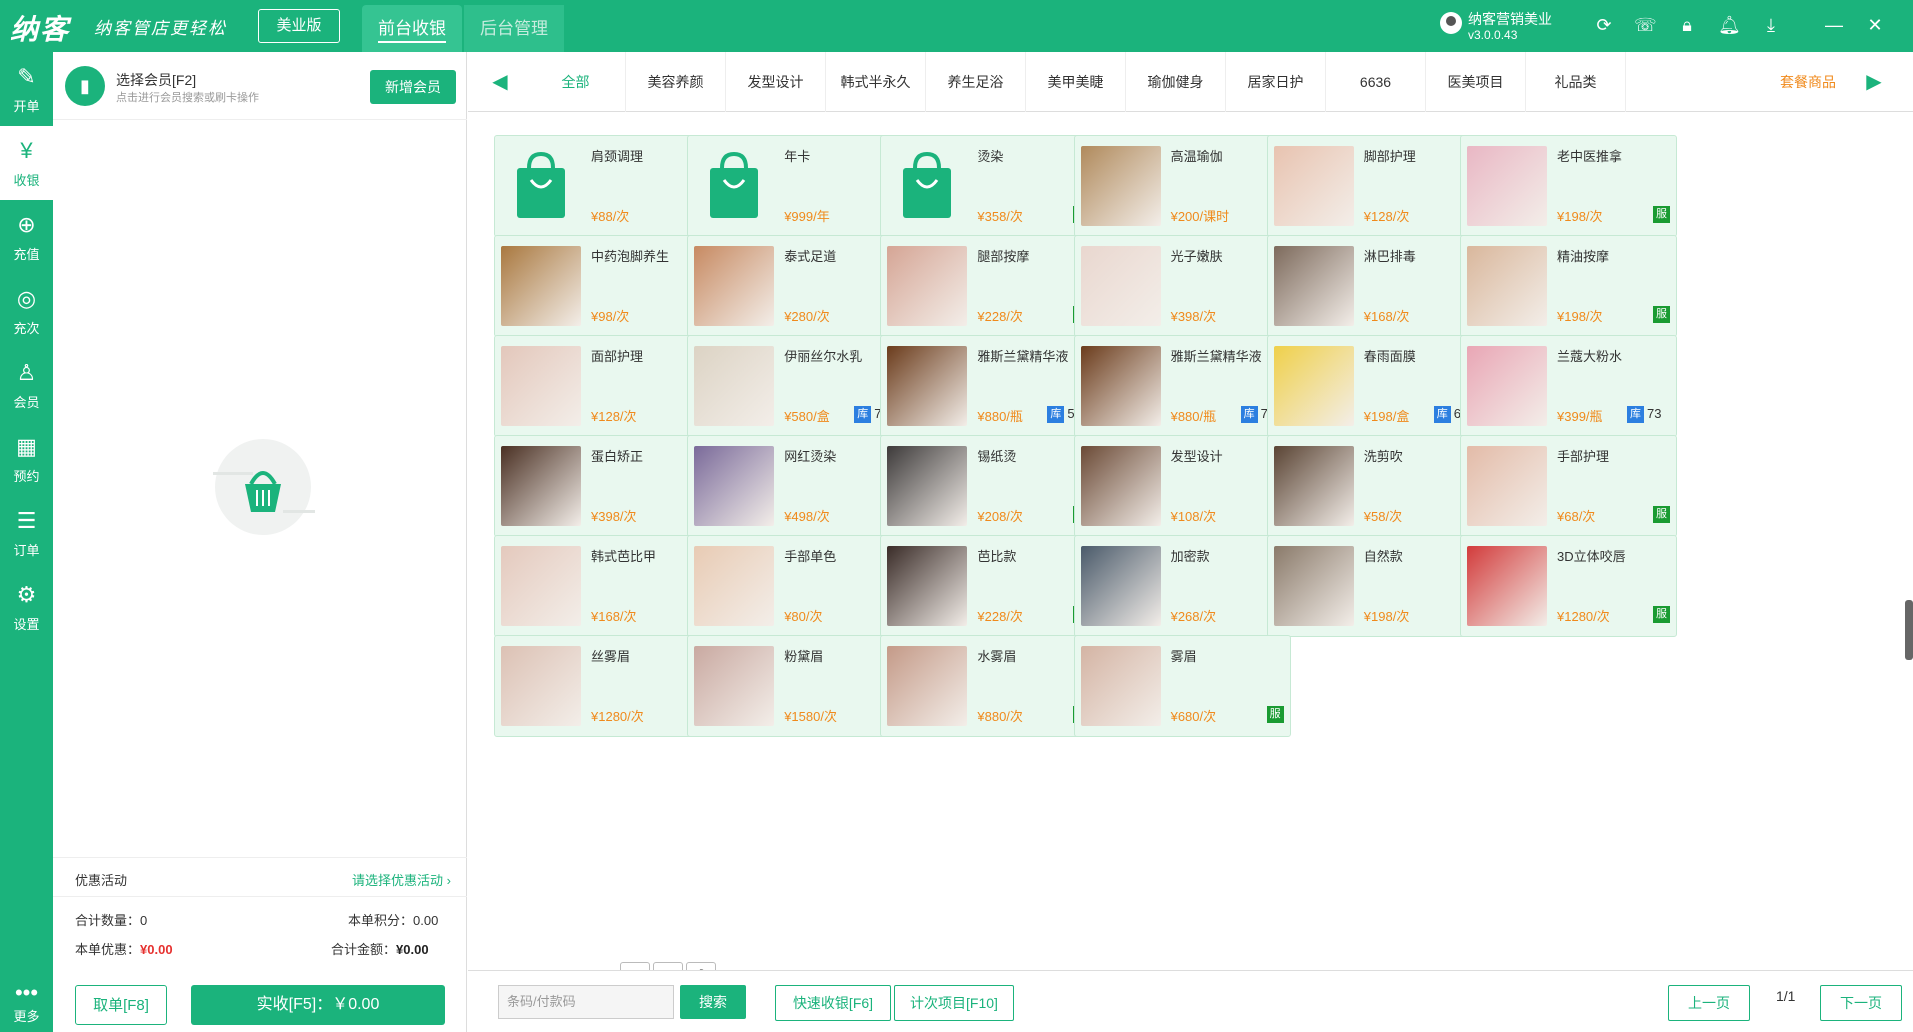 The height and width of the screenshot is (1032, 1913). Describe the element at coordinates (602, 586) in the screenshot. I see `product-card: 韩式芭比甲¥168/次服` at that location.